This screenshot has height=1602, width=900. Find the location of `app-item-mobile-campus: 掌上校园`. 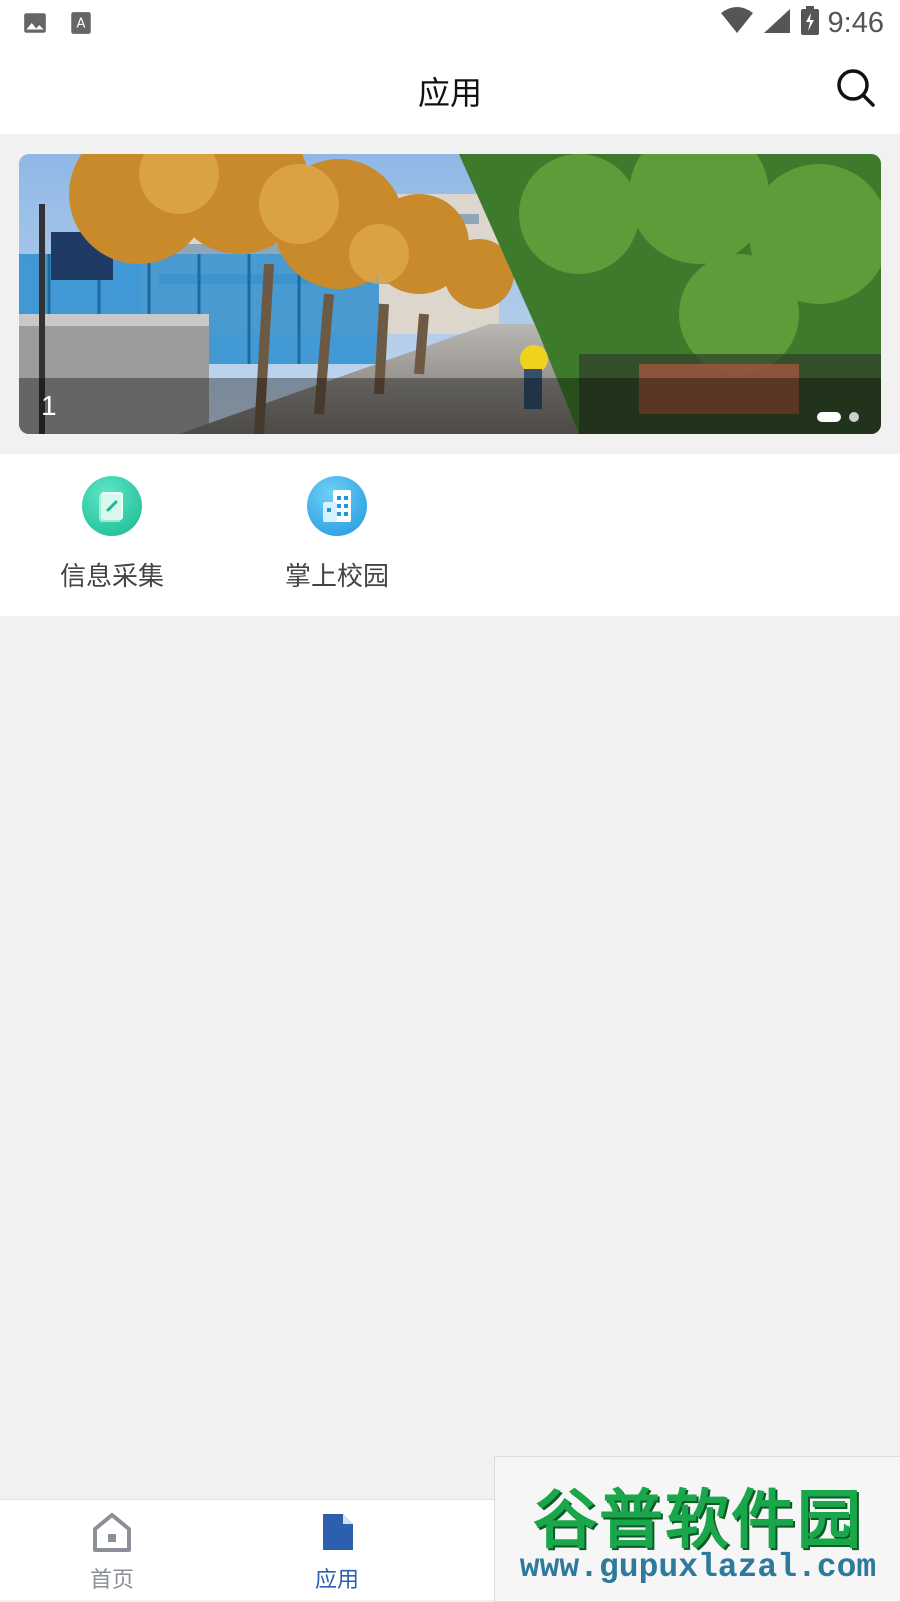

app-item-mobile-campus: 掌上校园 is located at coordinates (337, 534).